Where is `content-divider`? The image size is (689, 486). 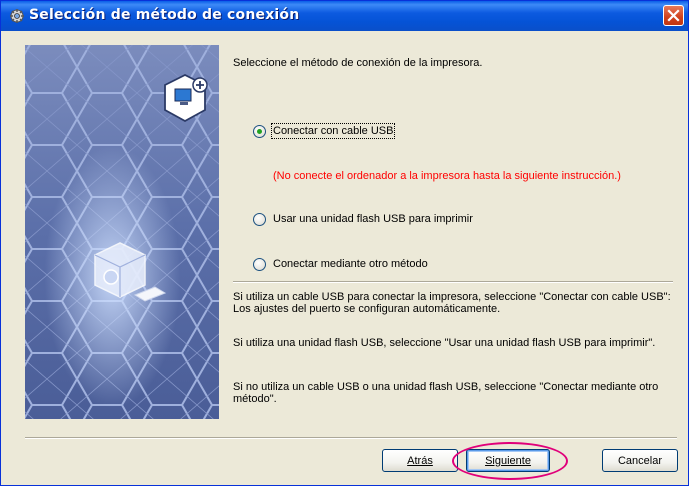
content-divider is located at coordinates (453, 282).